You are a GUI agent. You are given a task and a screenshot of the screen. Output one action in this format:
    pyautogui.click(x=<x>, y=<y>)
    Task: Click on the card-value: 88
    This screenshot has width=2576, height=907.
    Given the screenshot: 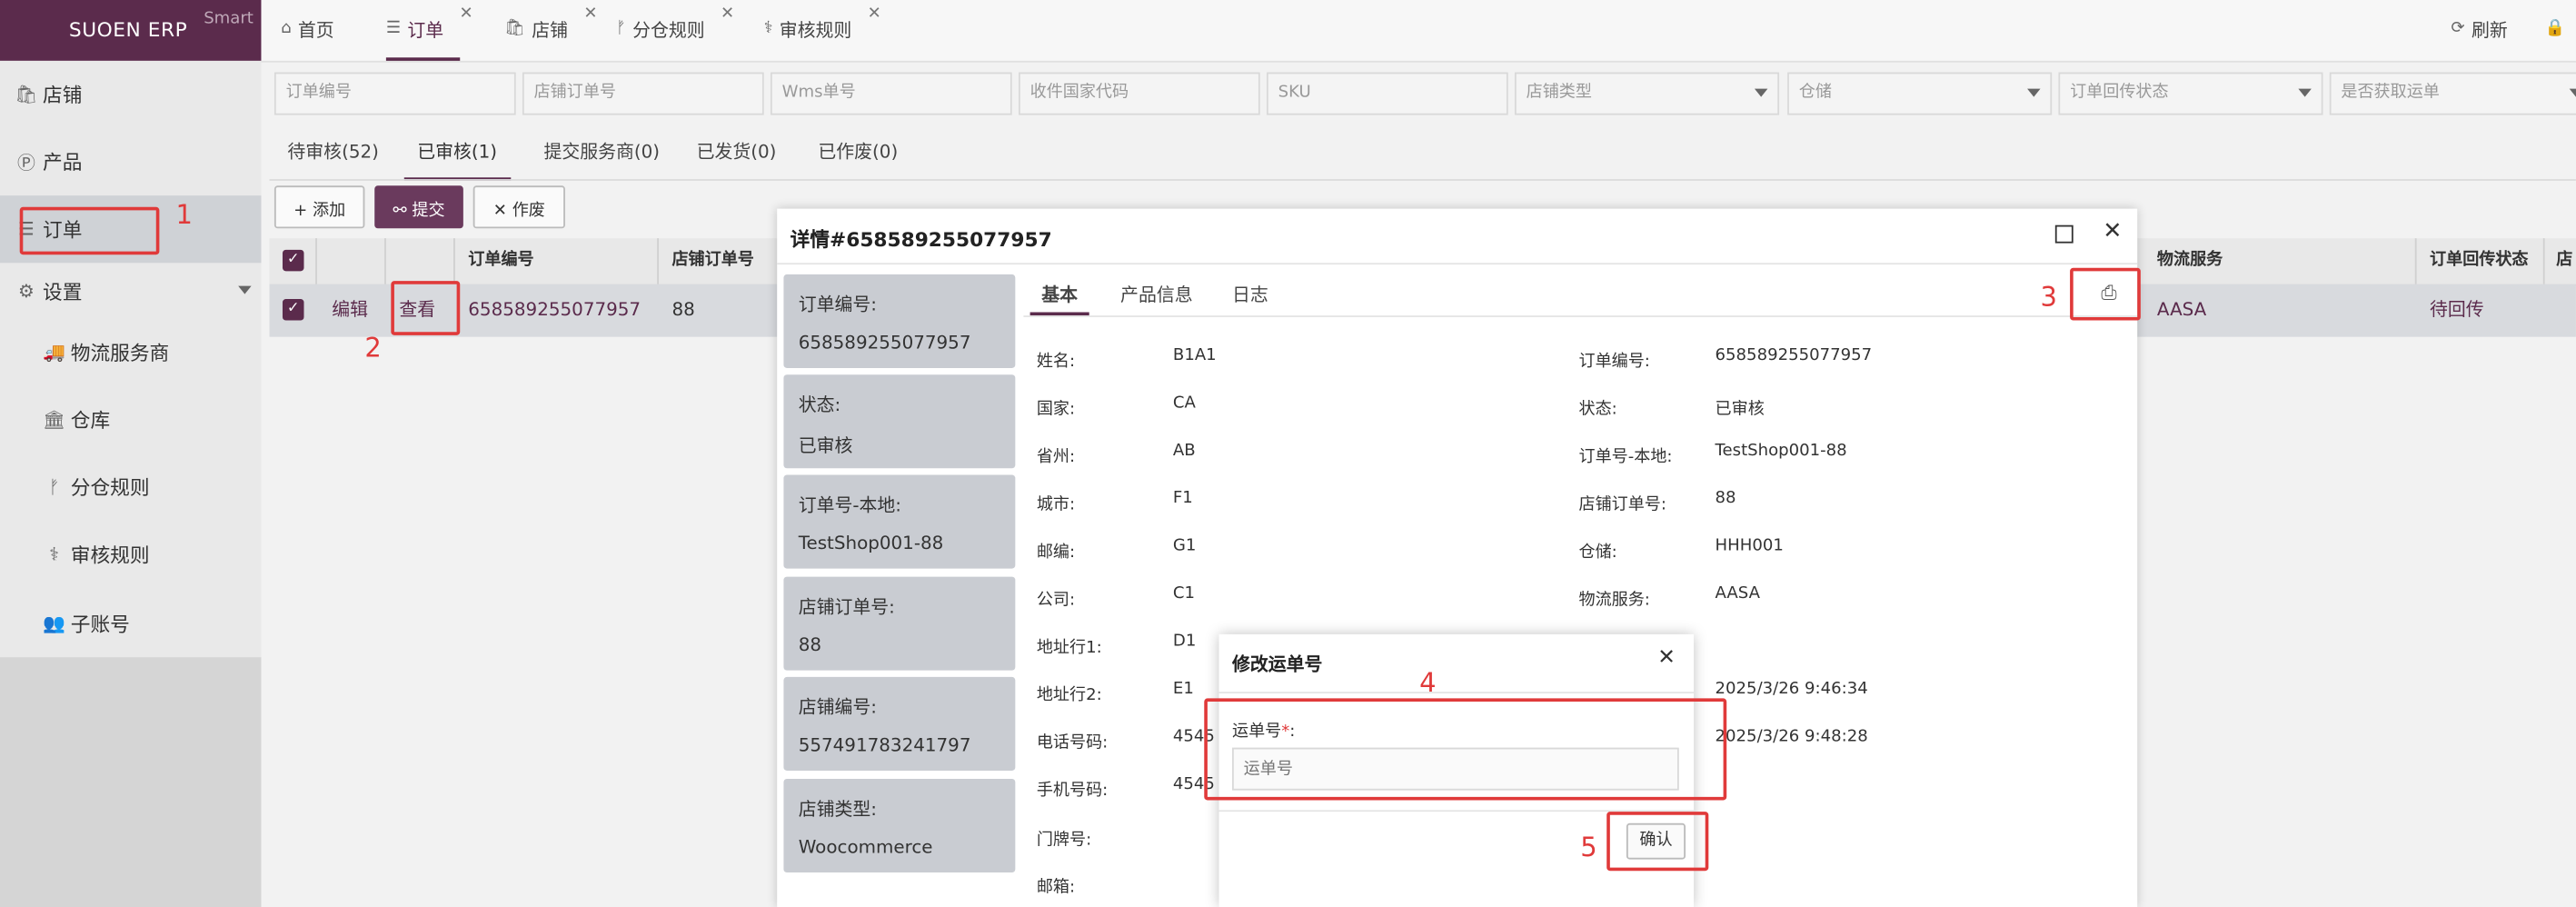 What is the action you would take?
    pyautogui.click(x=810, y=644)
    